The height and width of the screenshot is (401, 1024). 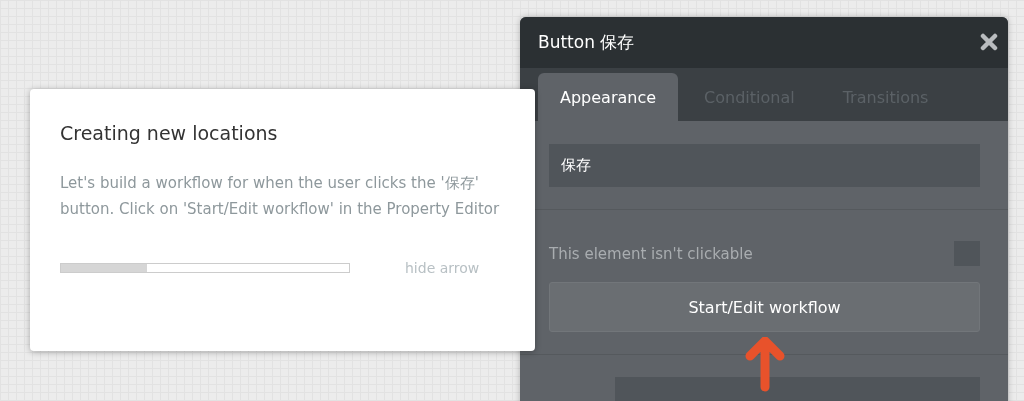 I want to click on tab: Appearance, so click(x=608, y=97).